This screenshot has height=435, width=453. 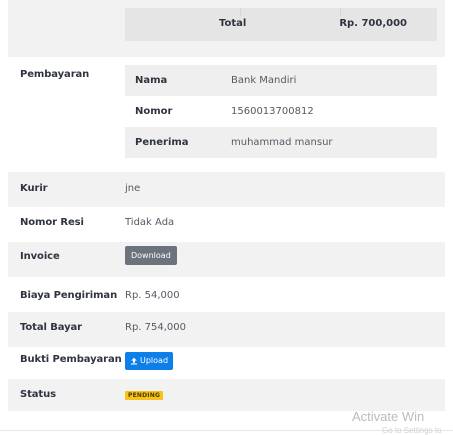 What do you see at coordinates (144, 395) in the screenshot?
I see `status-badge: PENDING` at bounding box center [144, 395].